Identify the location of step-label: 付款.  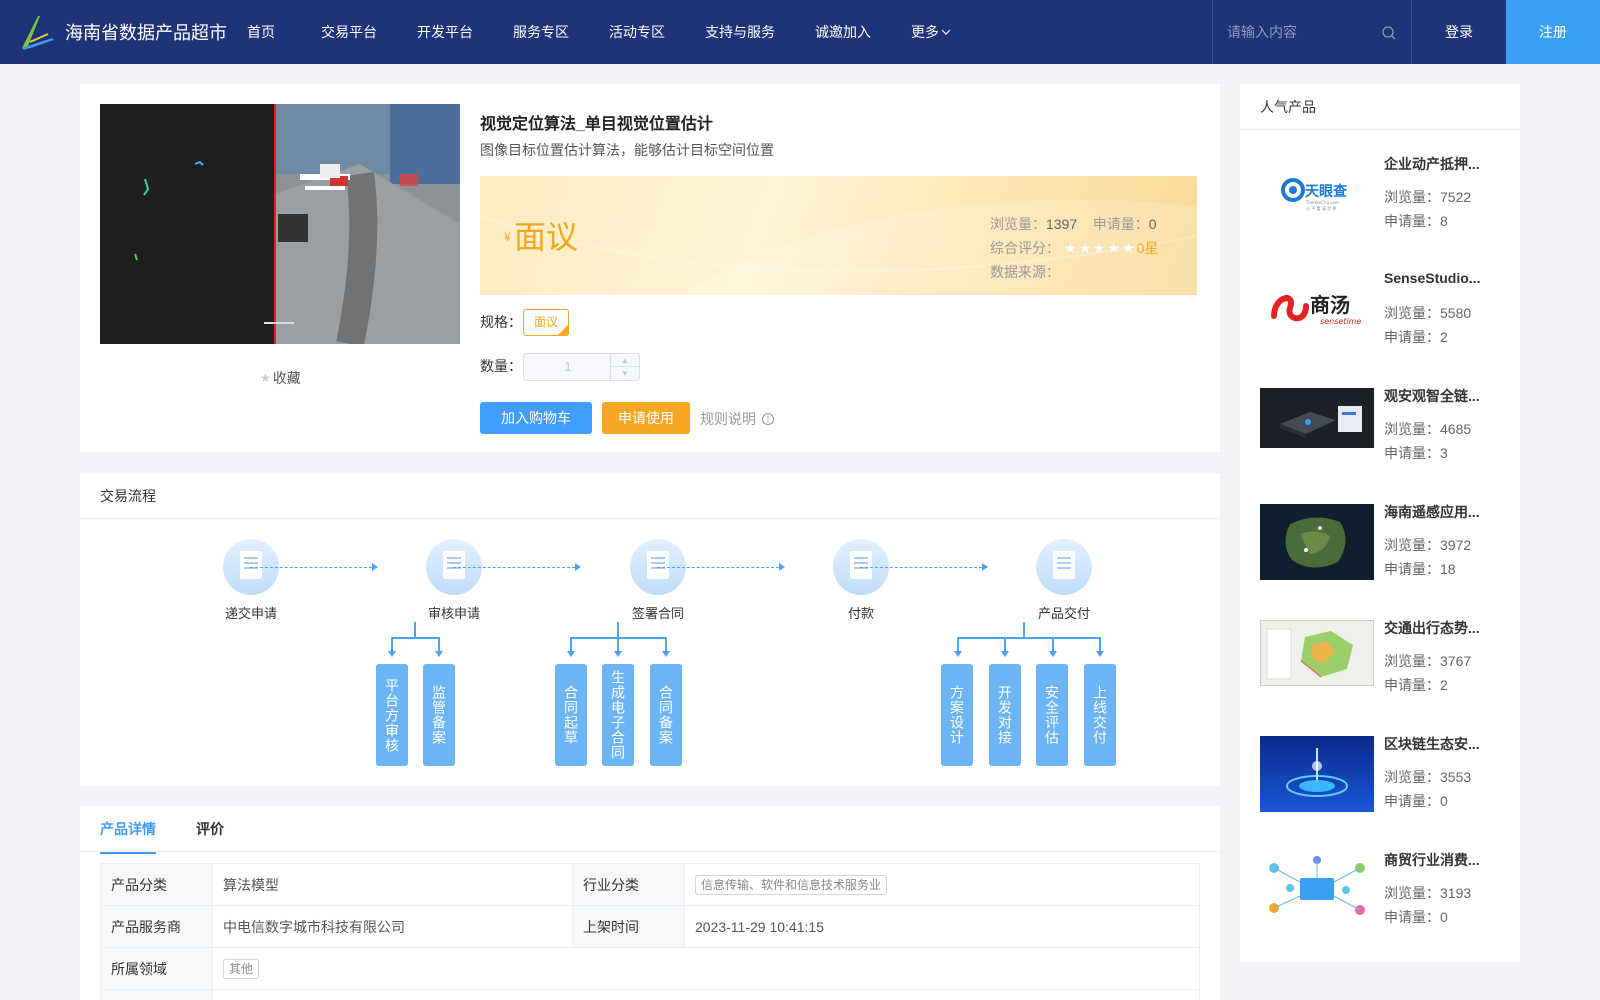
(860, 613).